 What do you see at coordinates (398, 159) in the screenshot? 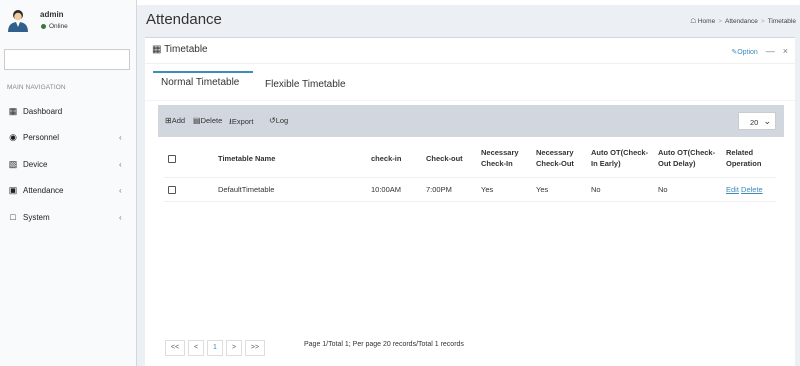
I see `header-check-in: check-in` at bounding box center [398, 159].